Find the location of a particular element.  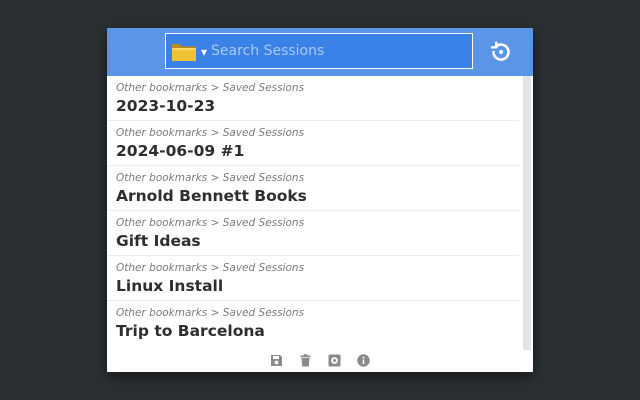

scrollbar is located at coordinates (527, 213).